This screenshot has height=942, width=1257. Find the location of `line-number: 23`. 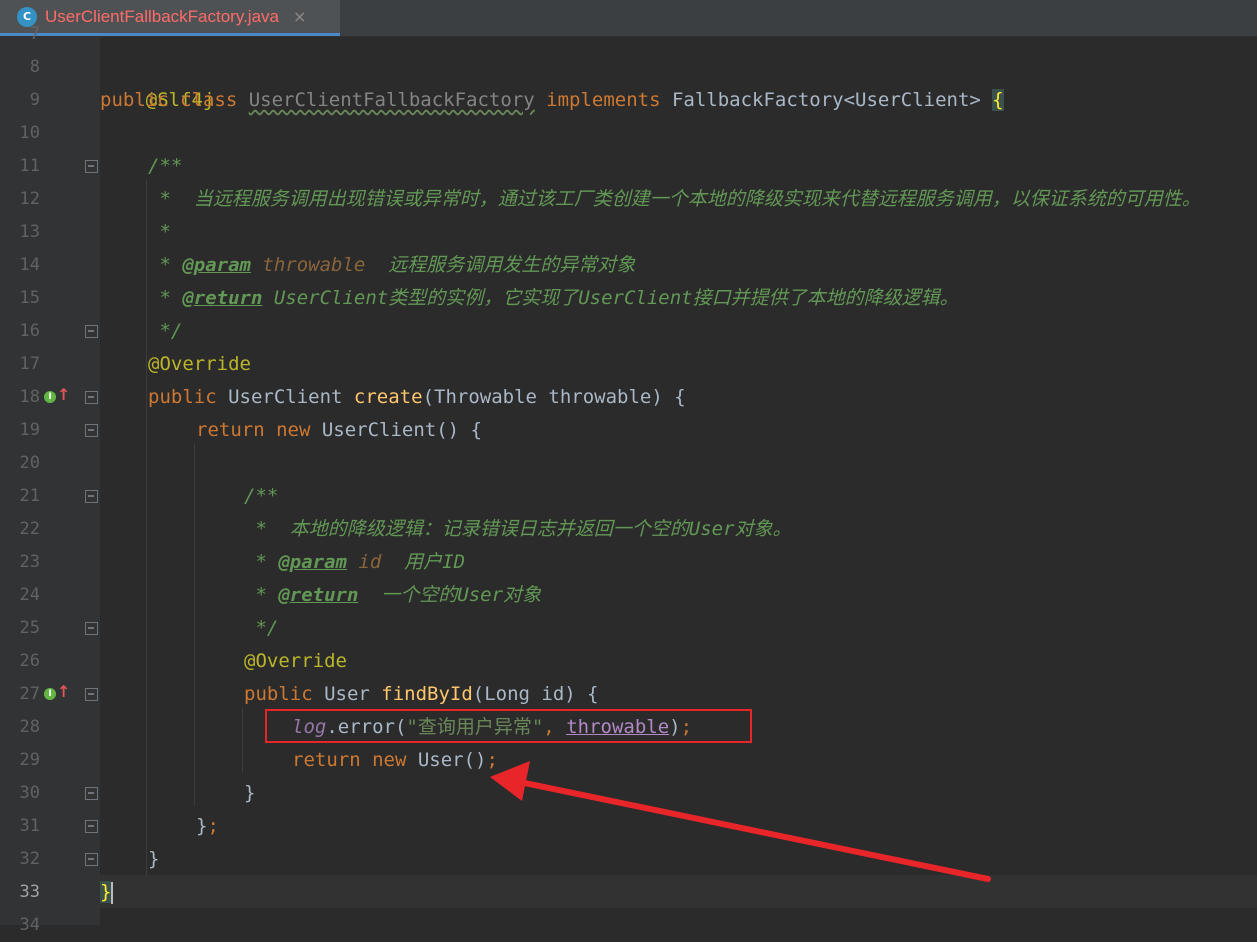

line-number: 23 is located at coordinates (20, 562).